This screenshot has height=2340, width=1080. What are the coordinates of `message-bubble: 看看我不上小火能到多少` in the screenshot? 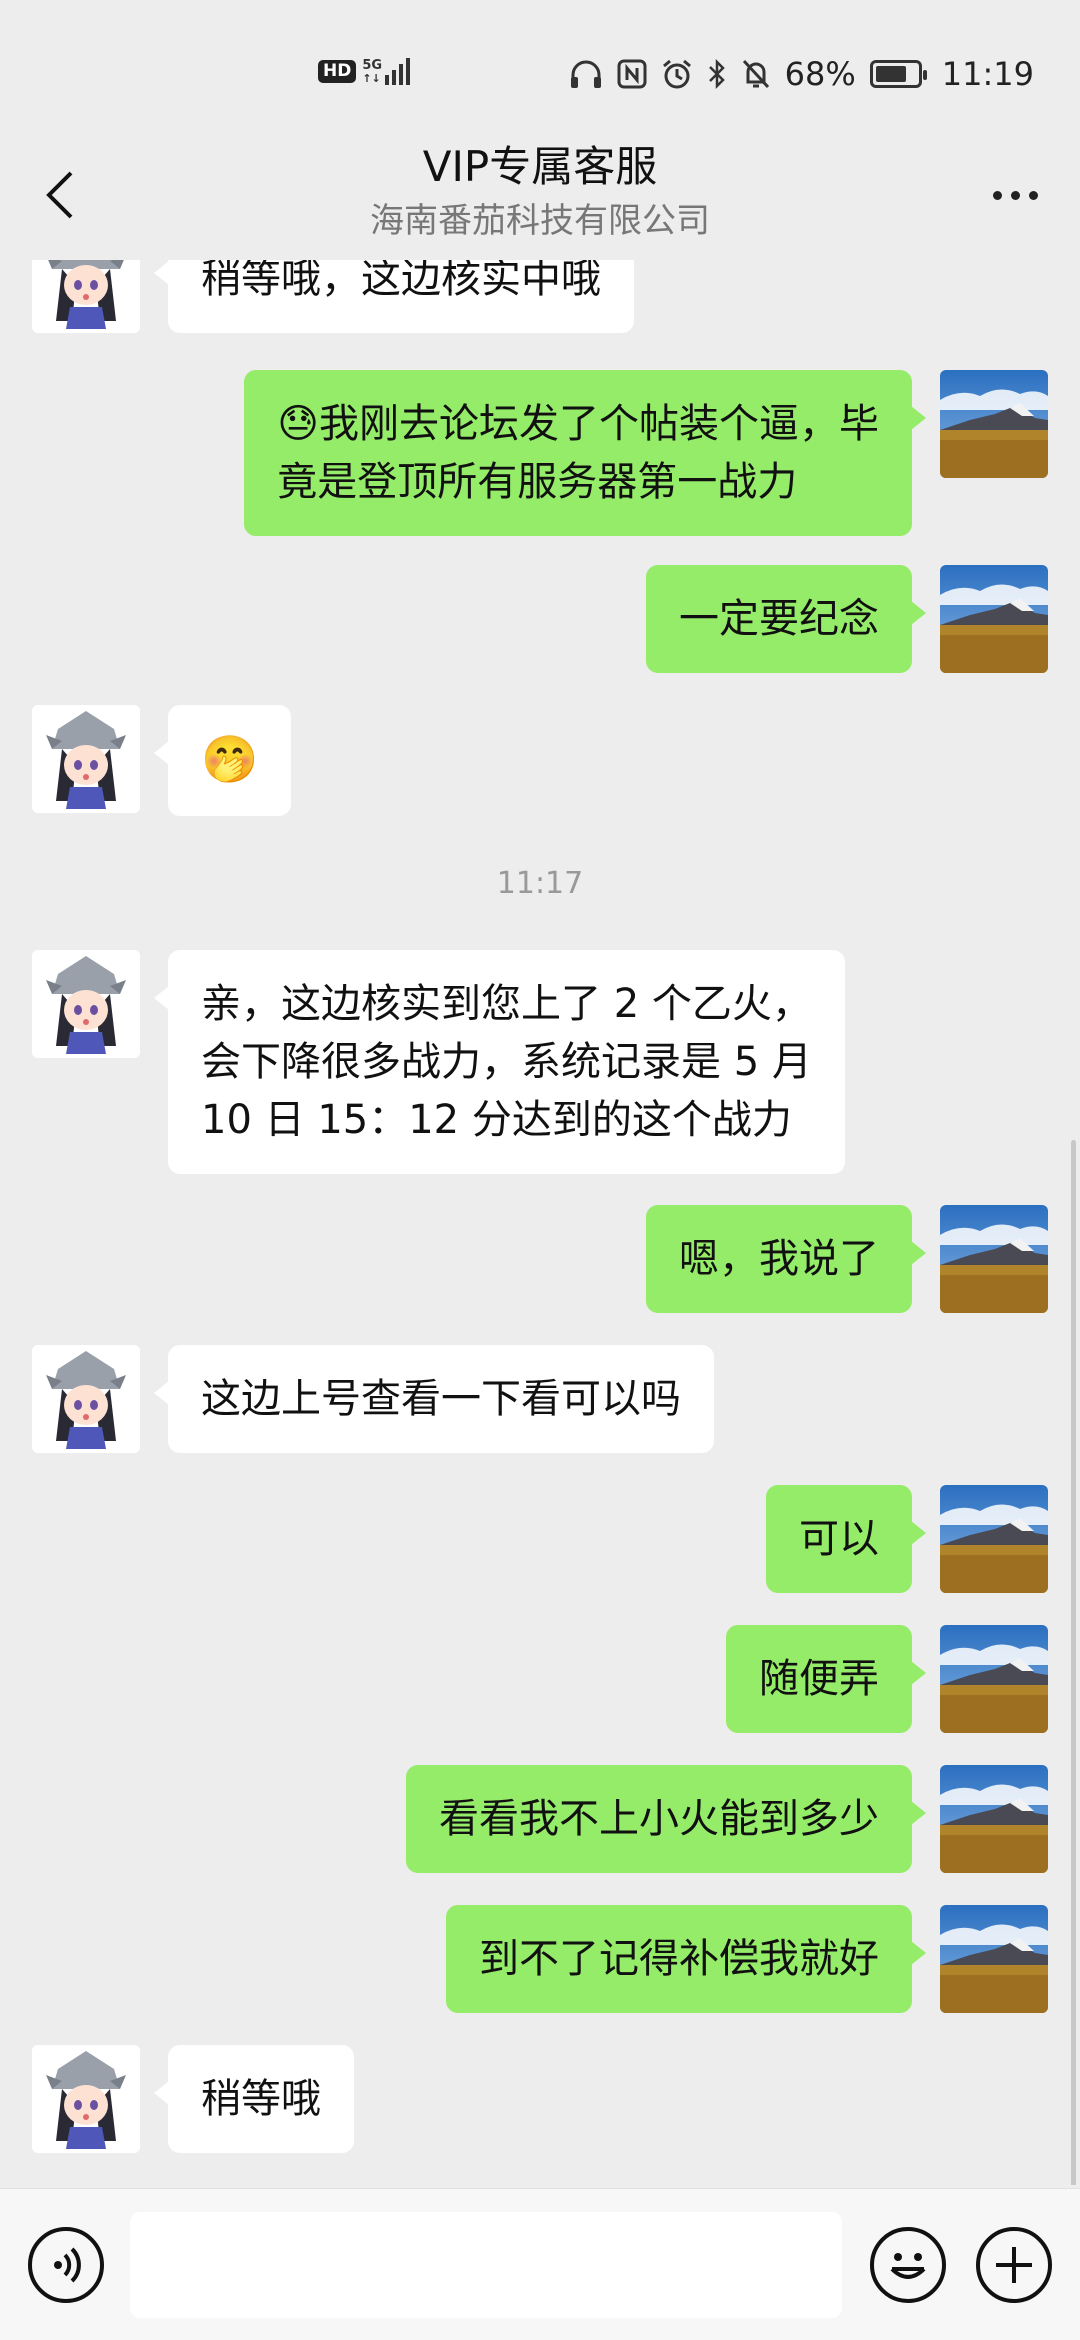 It's located at (666, 1819).